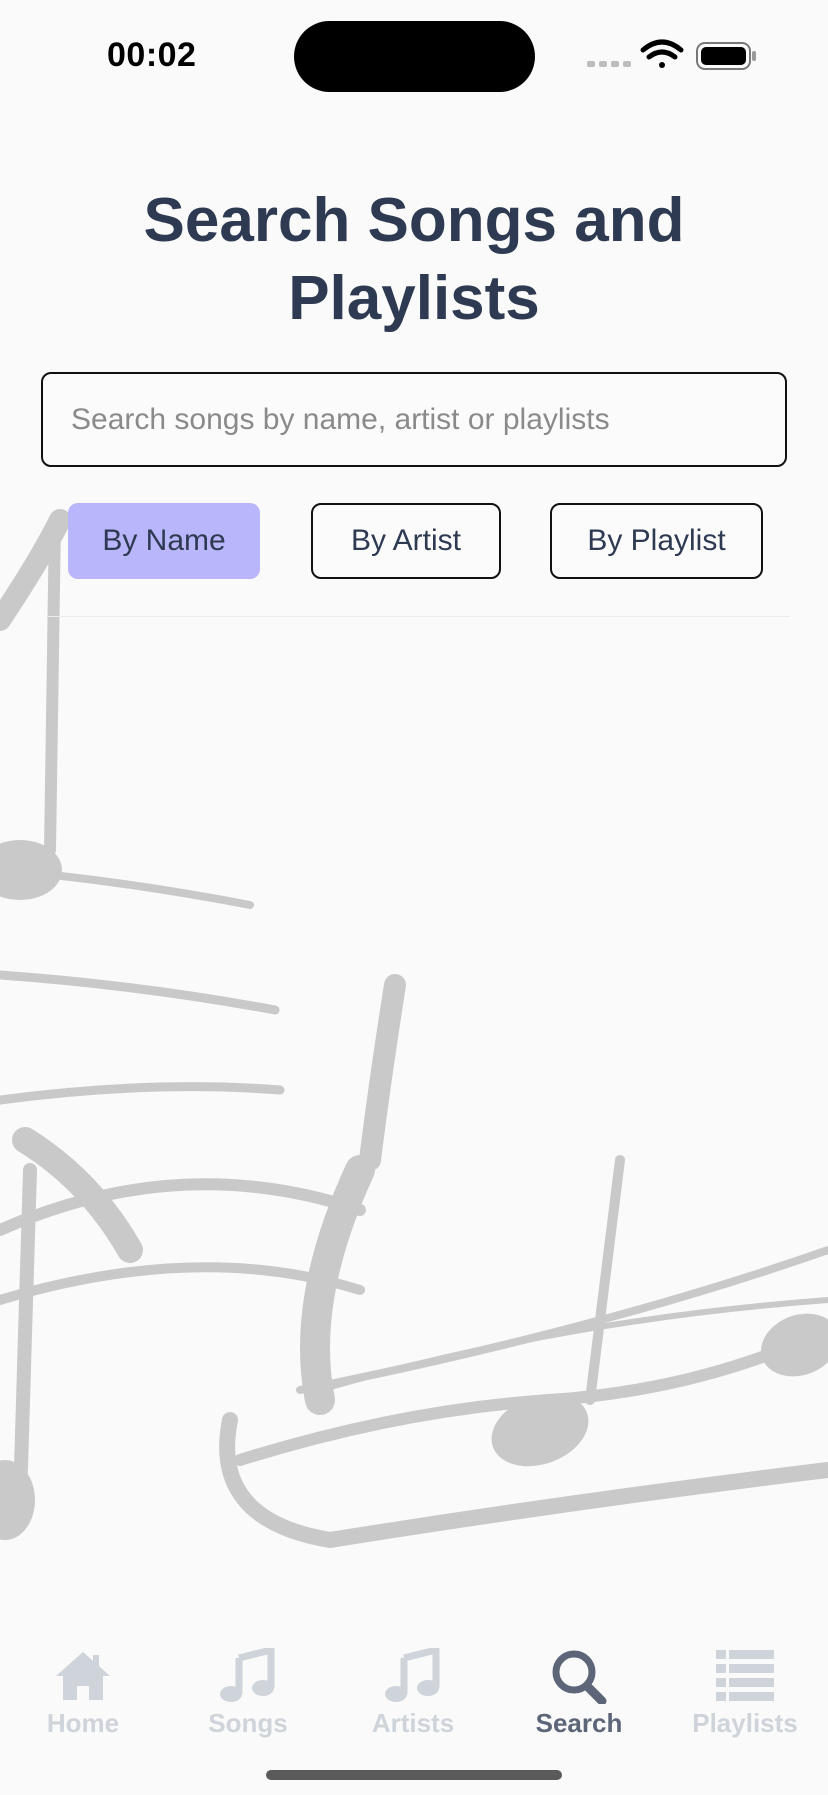  Describe the element at coordinates (406, 541) in the screenshot. I see `filter-by-artist-button: By Artist` at that location.